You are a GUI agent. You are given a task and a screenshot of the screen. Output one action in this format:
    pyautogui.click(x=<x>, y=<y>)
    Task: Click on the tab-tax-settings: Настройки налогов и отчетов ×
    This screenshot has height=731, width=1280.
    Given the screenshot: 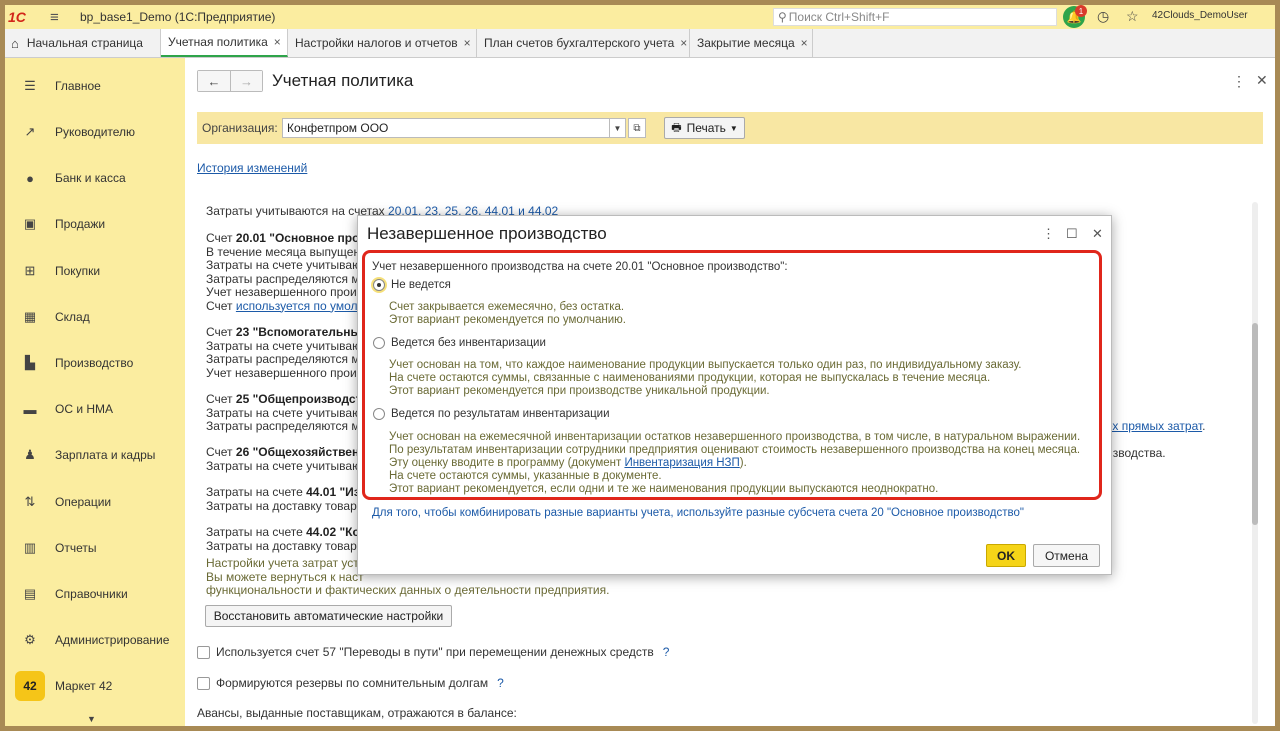 What is the action you would take?
    pyautogui.click(x=382, y=43)
    